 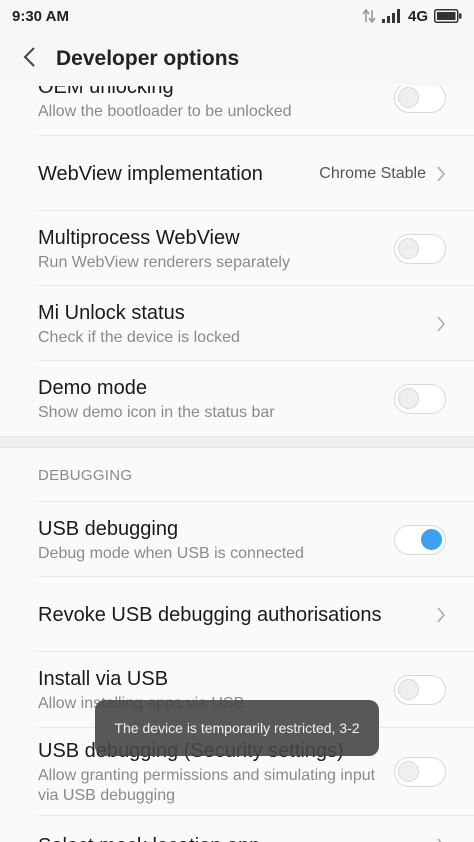 I want to click on network-type: 4G, so click(x=417, y=16).